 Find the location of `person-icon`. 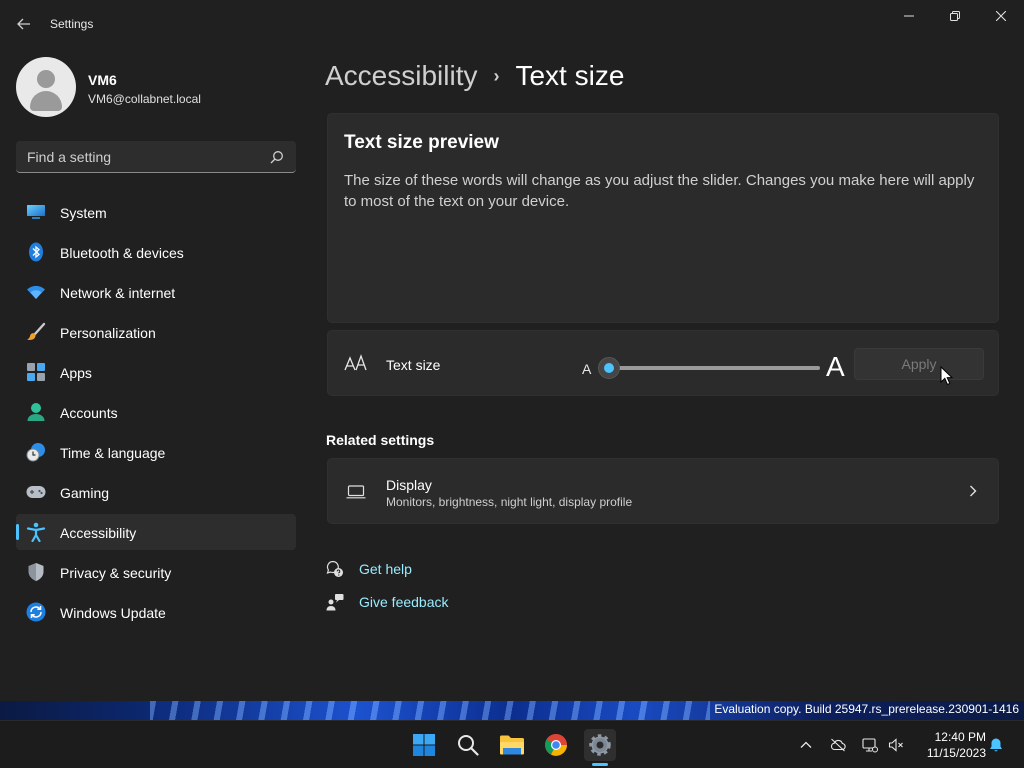

person-icon is located at coordinates (36, 412).